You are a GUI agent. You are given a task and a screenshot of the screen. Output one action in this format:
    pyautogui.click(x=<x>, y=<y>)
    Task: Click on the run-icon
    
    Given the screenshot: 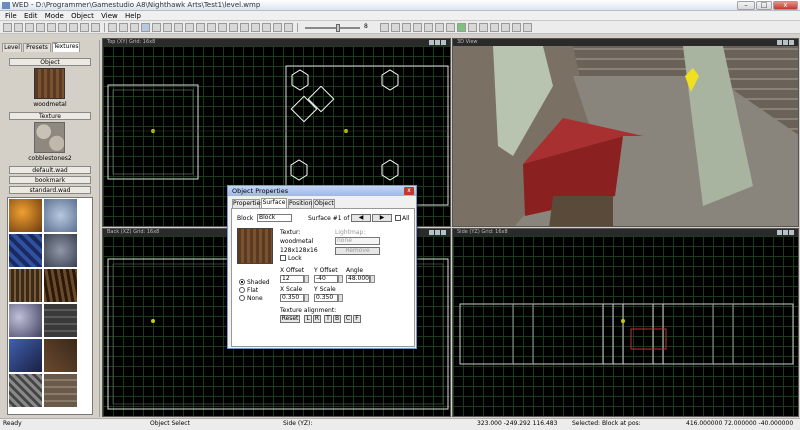 What is the action you would take?
    pyautogui.click(x=123, y=27)
    